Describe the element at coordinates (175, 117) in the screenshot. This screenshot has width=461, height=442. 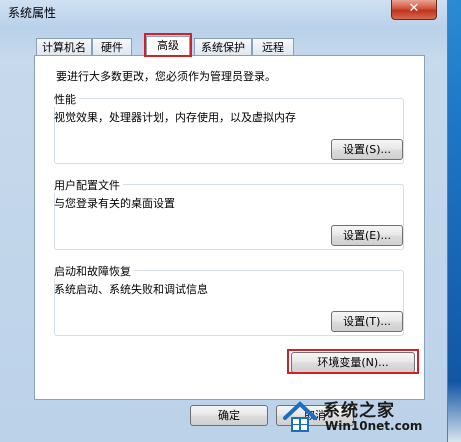
I see `performance-description: 视觉效果，处理器计划，内存使用，以及虚拟内存` at that location.